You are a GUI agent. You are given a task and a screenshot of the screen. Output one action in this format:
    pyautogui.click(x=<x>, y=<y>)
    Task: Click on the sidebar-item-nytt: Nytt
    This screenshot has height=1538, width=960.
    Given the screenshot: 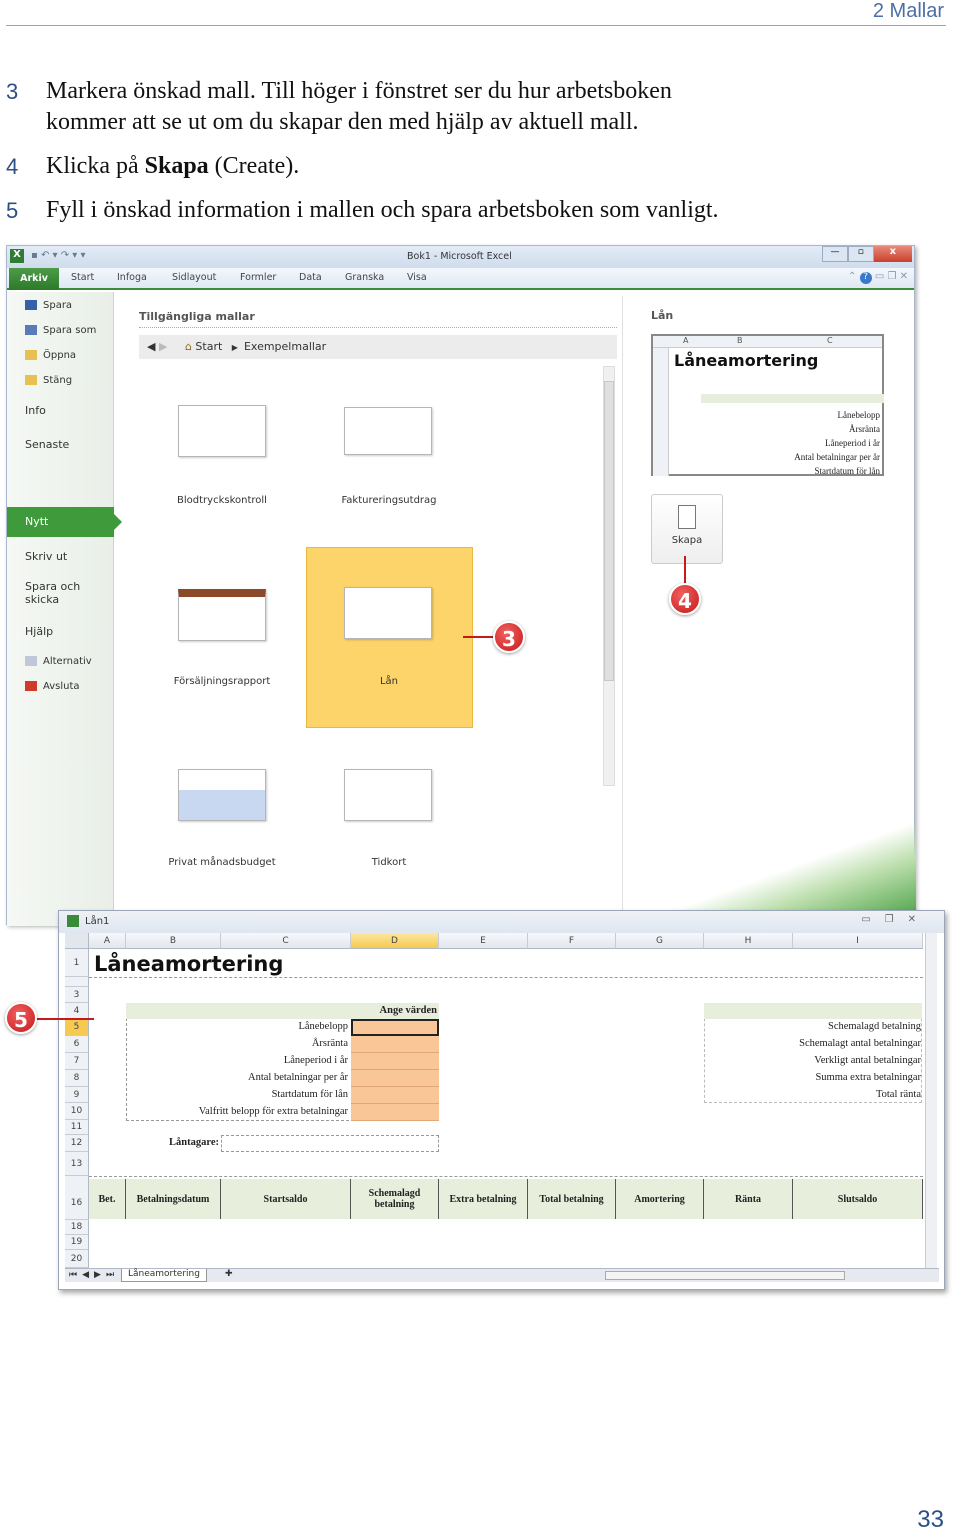 What is the action you would take?
    pyautogui.click(x=64, y=522)
    